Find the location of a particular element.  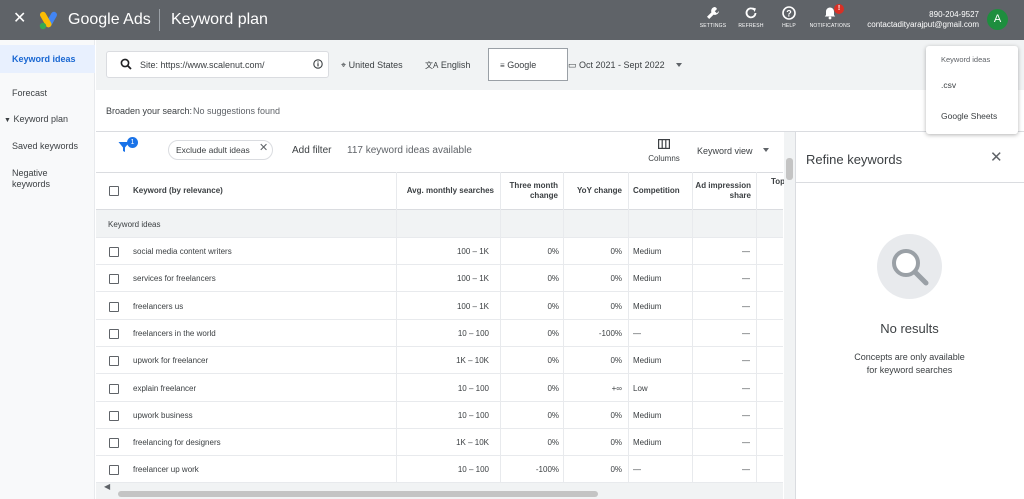

download-csv-option: .csv is located at coordinates (948, 85).